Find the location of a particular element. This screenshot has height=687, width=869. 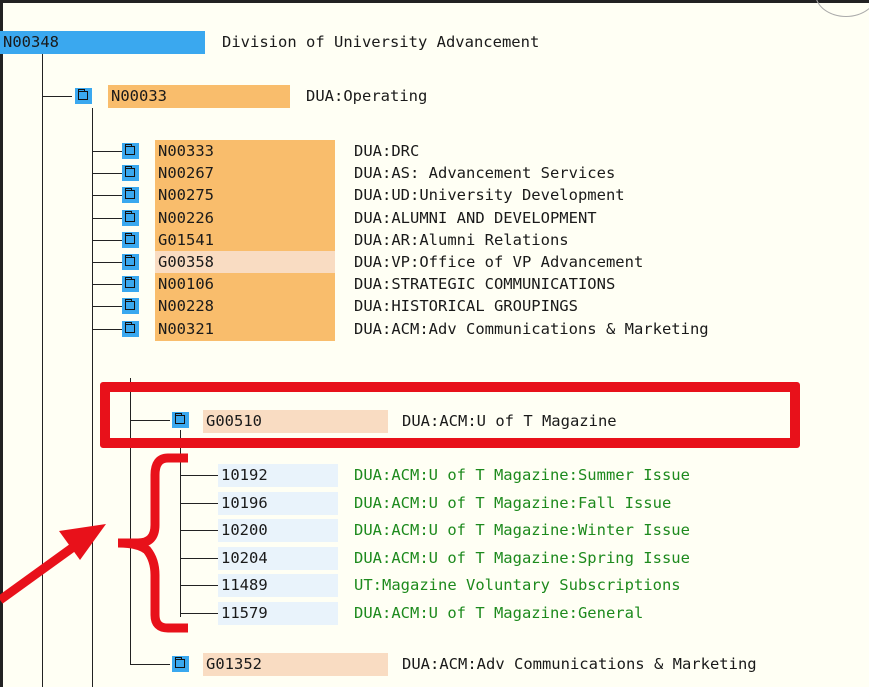

arrow-annotation is located at coordinates (53, 564).